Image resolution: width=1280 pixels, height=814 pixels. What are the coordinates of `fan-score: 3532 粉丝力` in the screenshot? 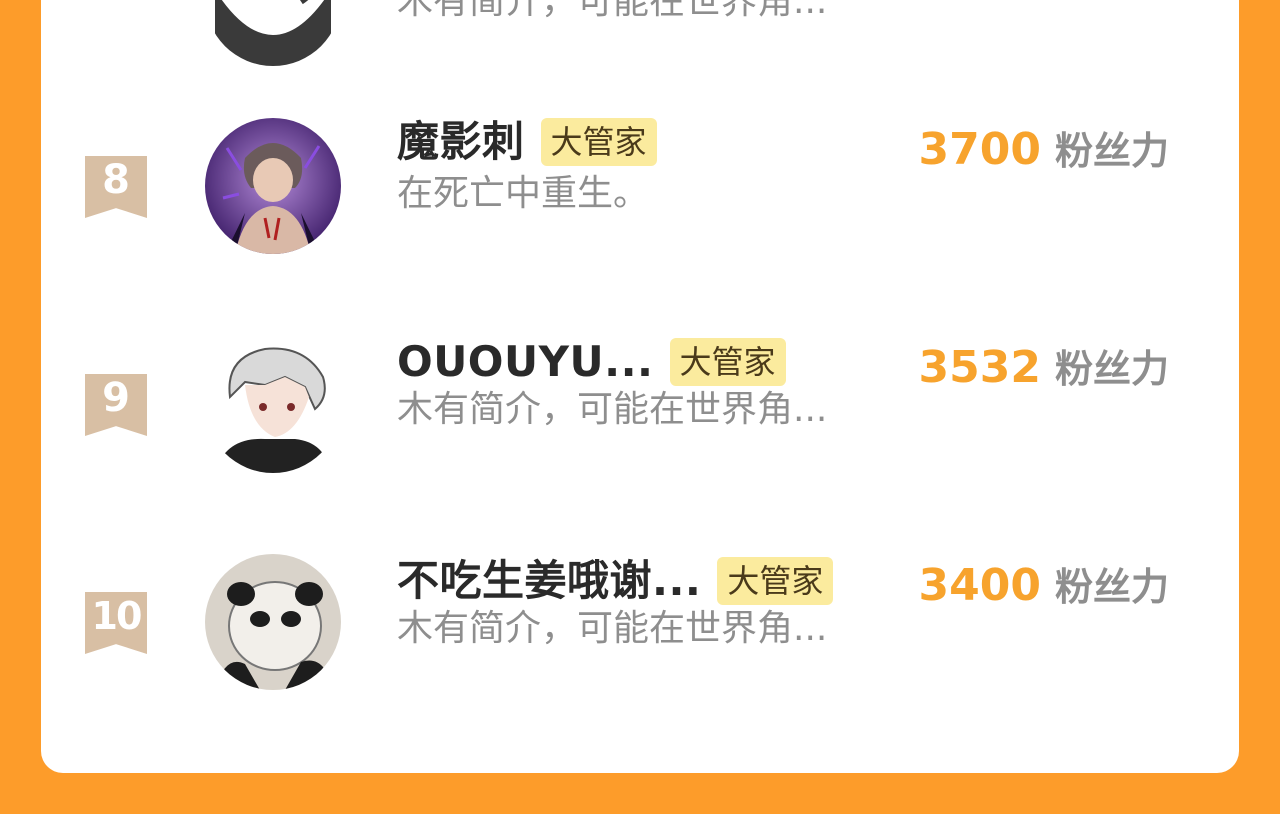 It's located at (1044, 365).